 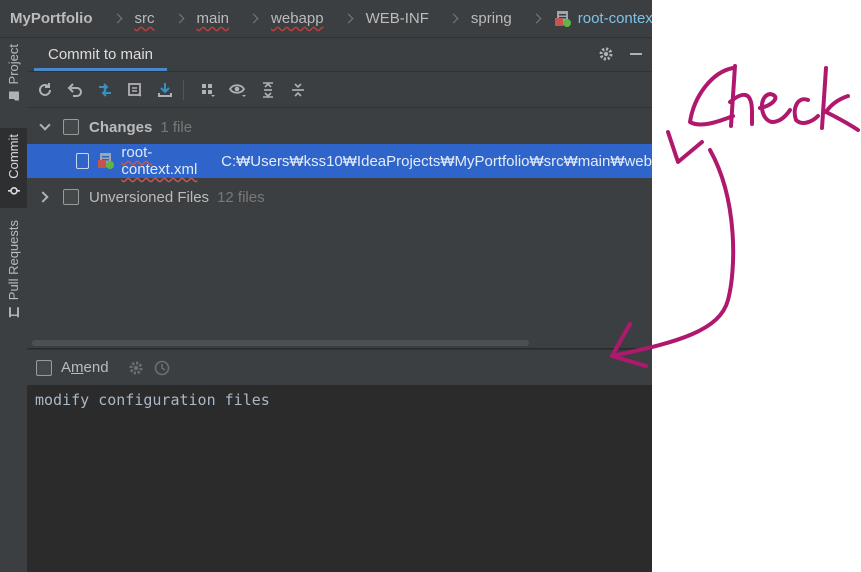 I want to click on strip-tab-label: Commit, so click(x=13, y=156).